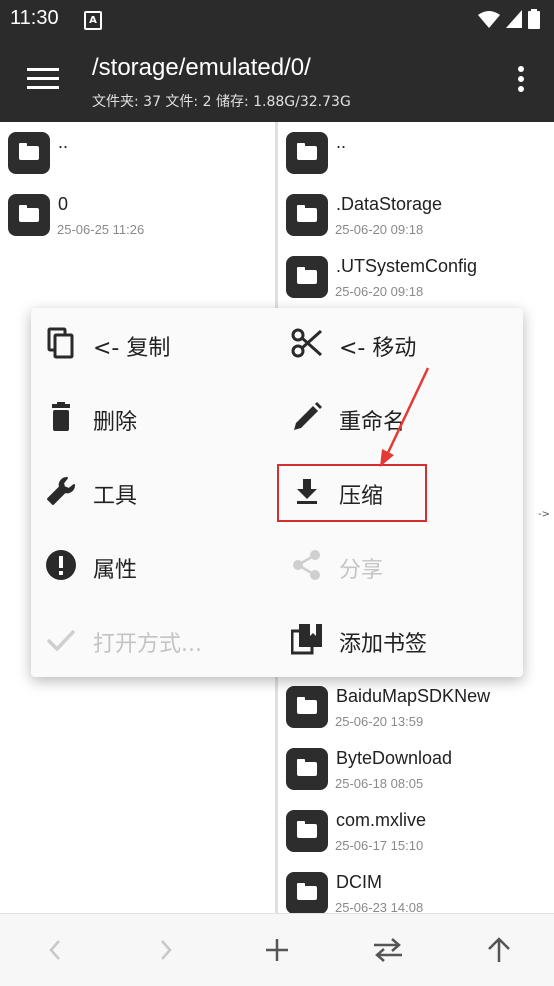 Image resolution: width=554 pixels, height=986 pixels. Describe the element at coordinates (352, 493) in the screenshot. I see `annotation-highlight-box` at that location.